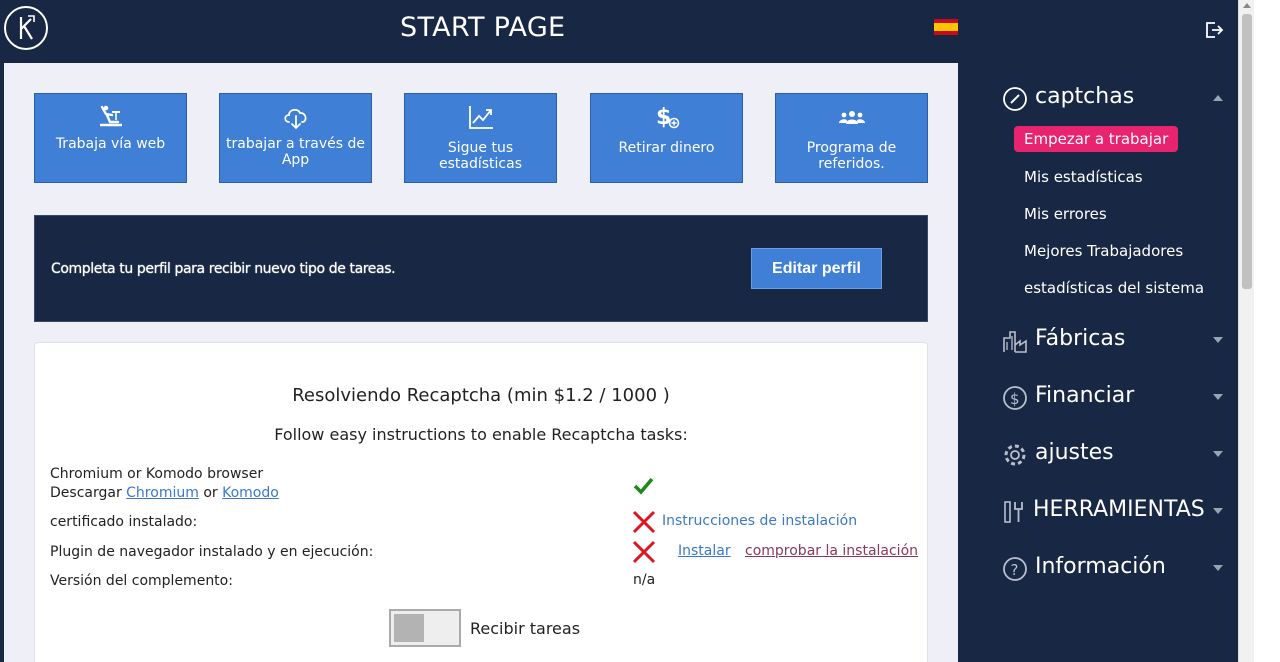  What do you see at coordinates (1120, 398) in the screenshot?
I see `nav-section-finance: $ Financiar` at bounding box center [1120, 398].